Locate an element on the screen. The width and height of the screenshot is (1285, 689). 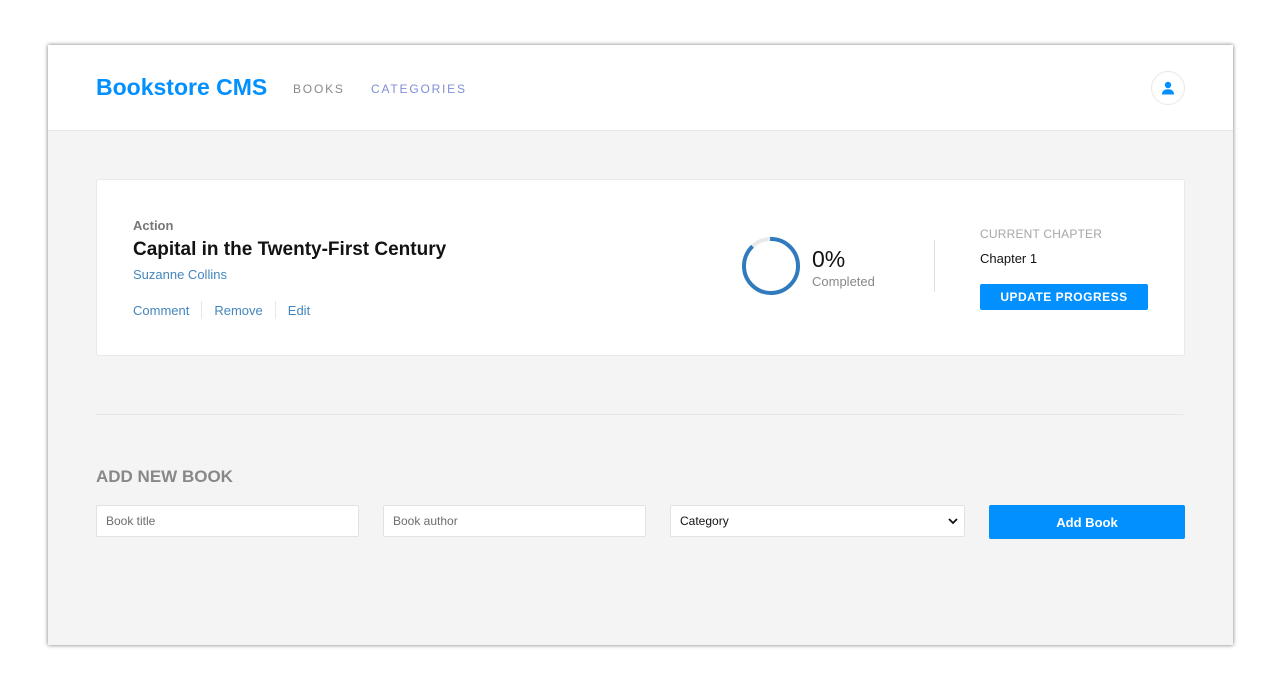
book-title: Capital in the Twenty-First Century is located at coordinates (290, 249).